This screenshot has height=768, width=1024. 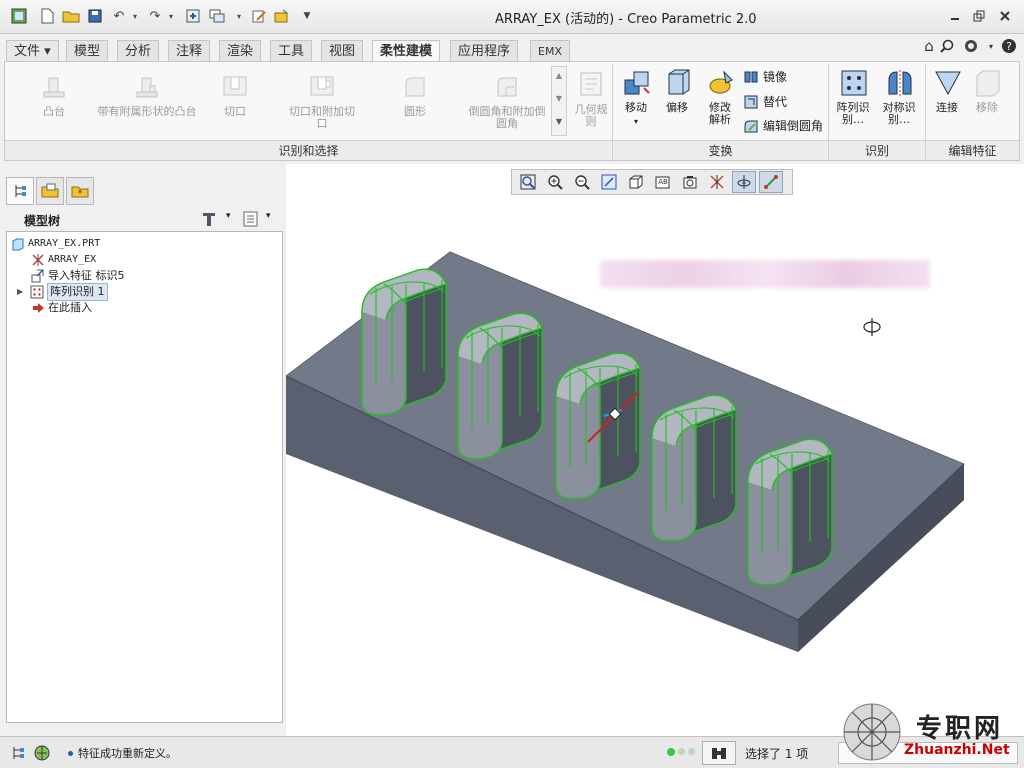 What do you see at coordinates (18, 244) in the screenshot?
I see `part-icon` at bounding box center [18, 244].